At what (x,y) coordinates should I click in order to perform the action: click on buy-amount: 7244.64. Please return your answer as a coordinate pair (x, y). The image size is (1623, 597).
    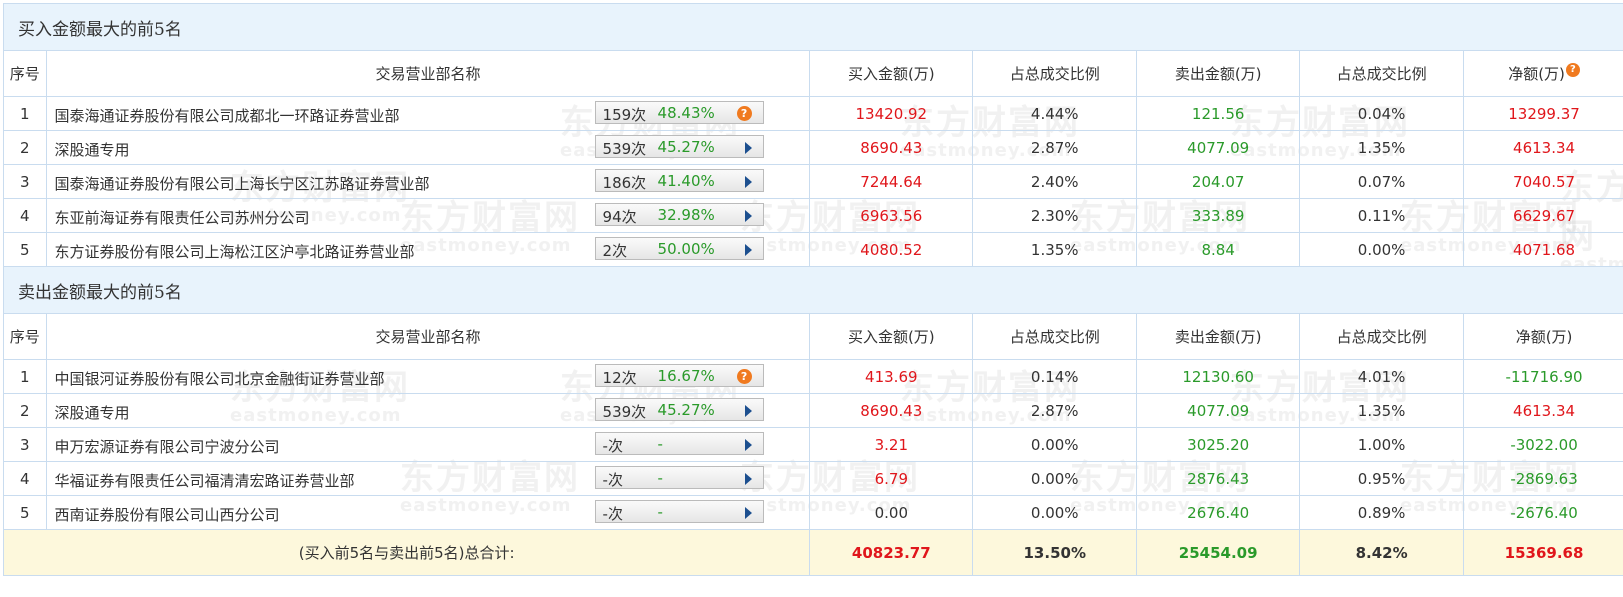
    Looking at the image, I should click on (891, 181).